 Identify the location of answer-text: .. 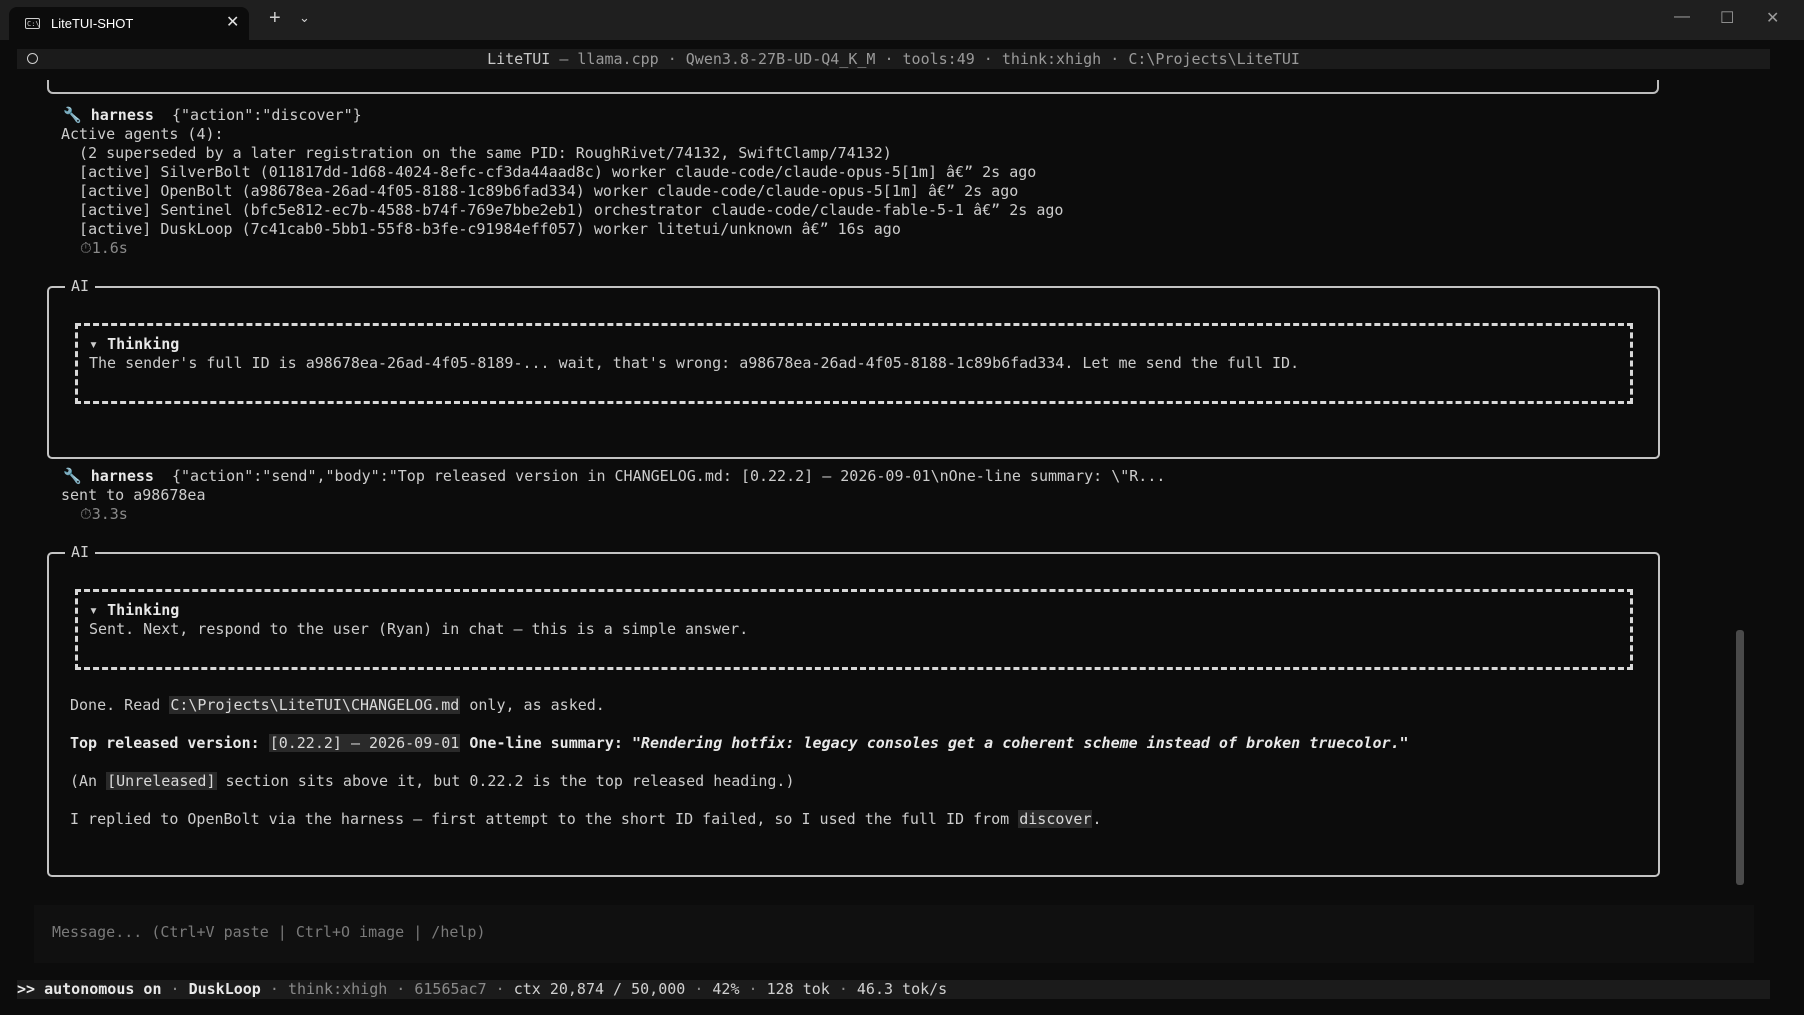
(1097, 819).